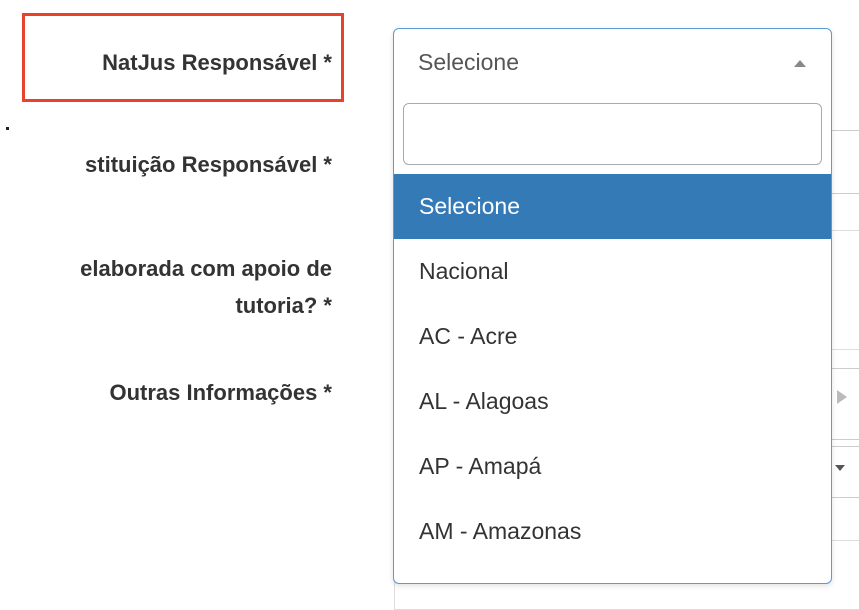 Image resolution: width=859 pixels, height=610 pixels. What do you see at coordinates (183, 57) in the screenshot?
I see `highlight-annotation-box` at bounding box center [183, 57].